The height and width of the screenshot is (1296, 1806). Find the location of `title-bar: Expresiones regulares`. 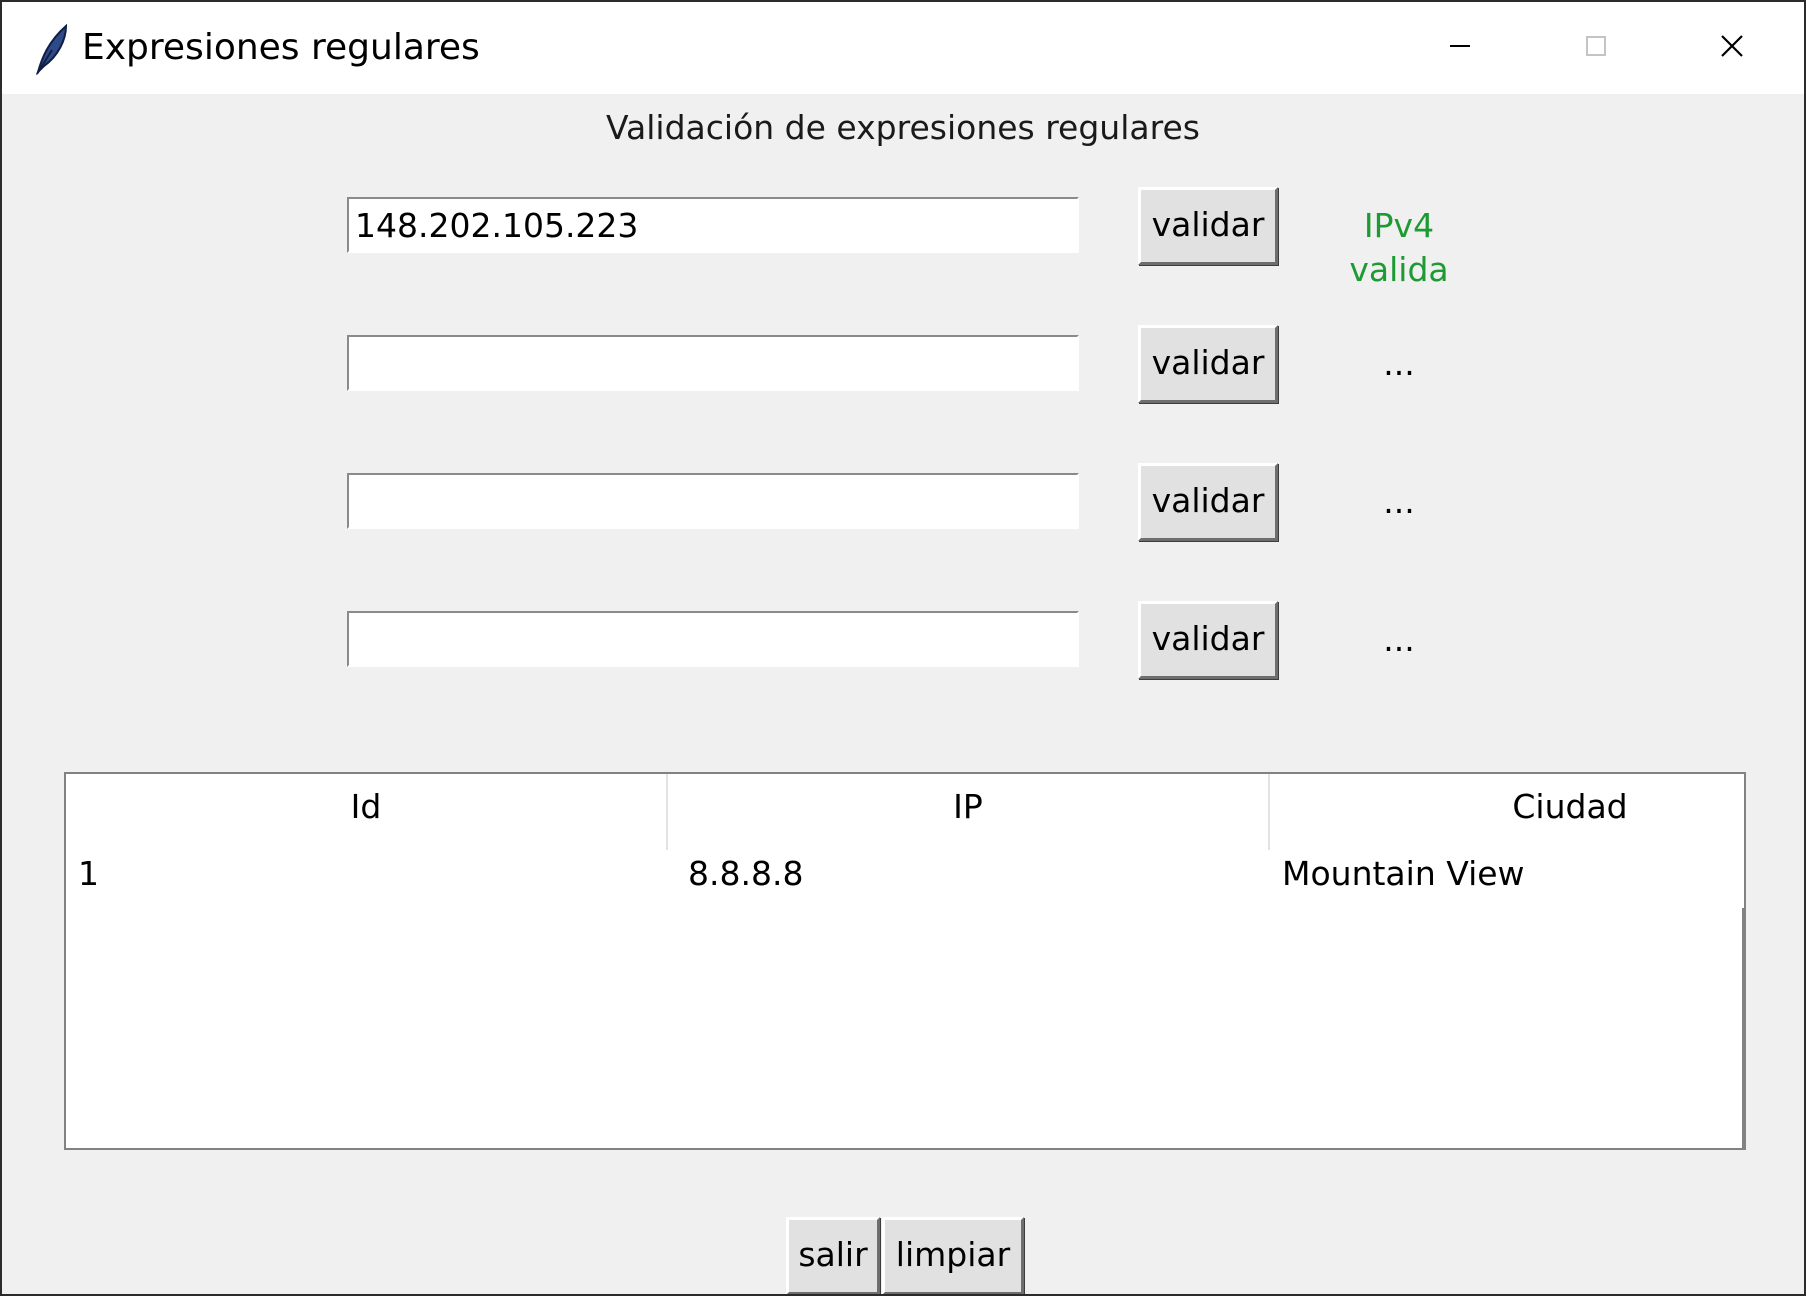

title-bar: Expresiones regulares is located at coordinates (903, 48).